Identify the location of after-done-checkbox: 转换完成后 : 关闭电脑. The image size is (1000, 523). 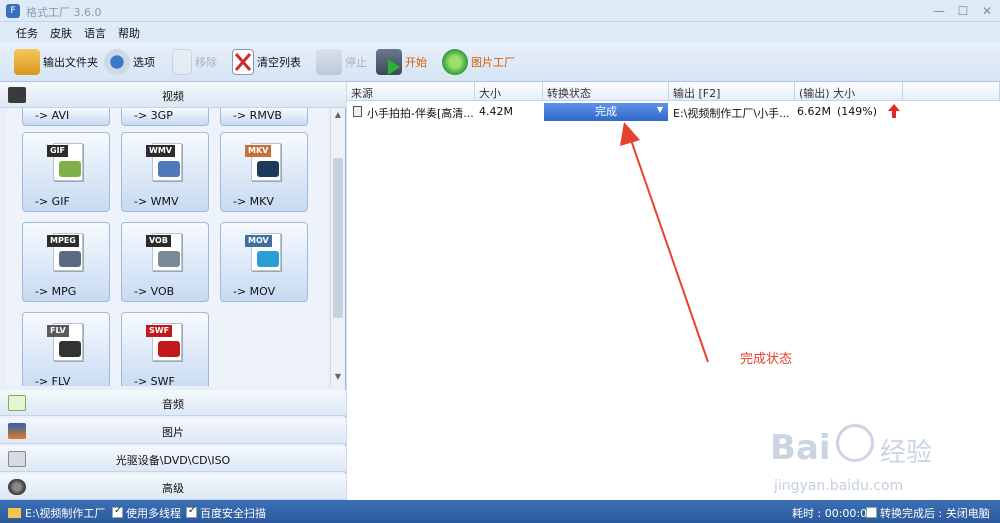
(928, 513).